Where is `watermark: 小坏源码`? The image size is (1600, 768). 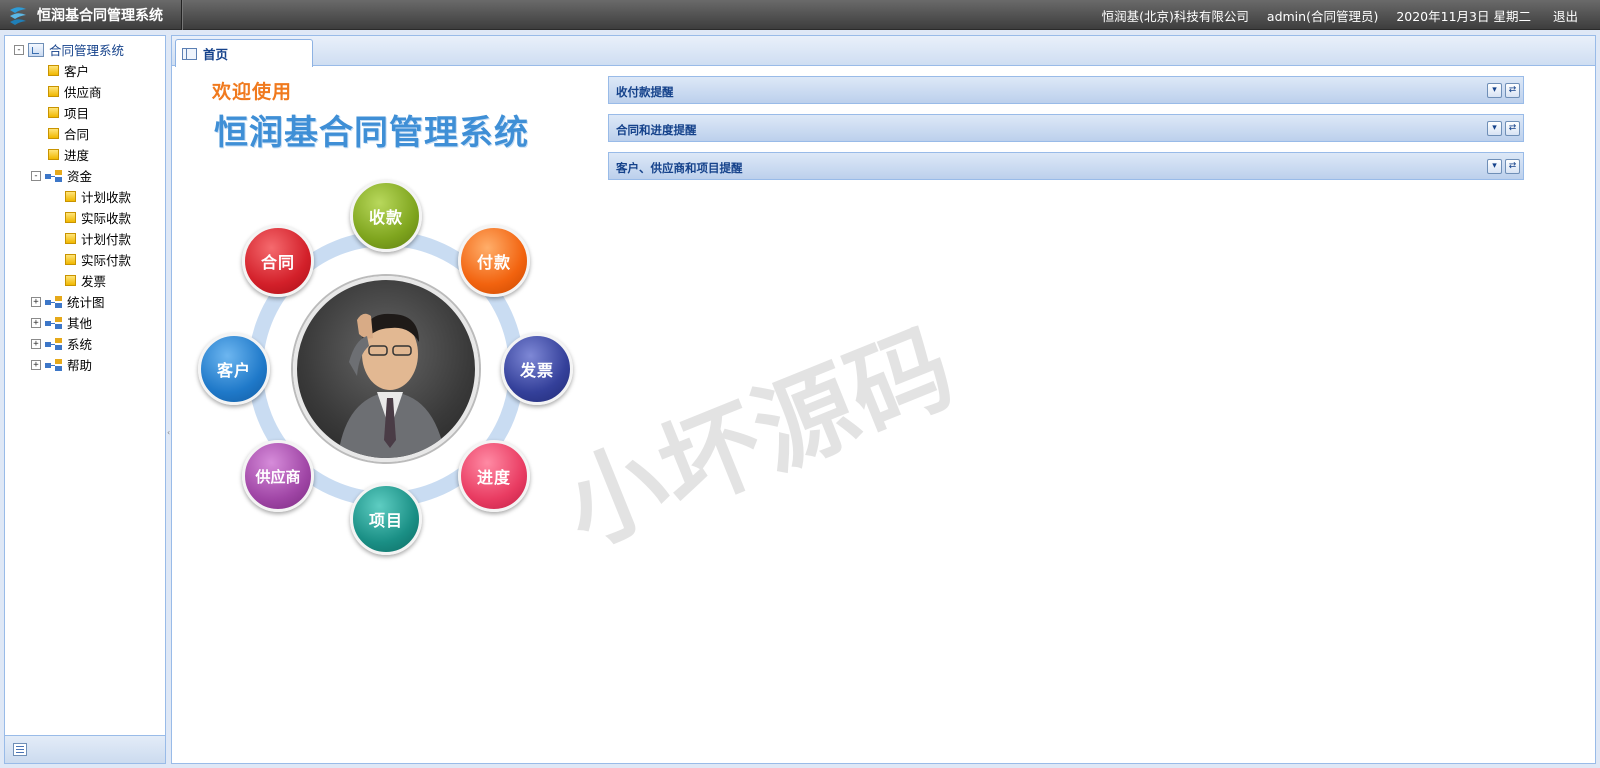
watermark: 小坏源码 is located at coordinates (759, 438).